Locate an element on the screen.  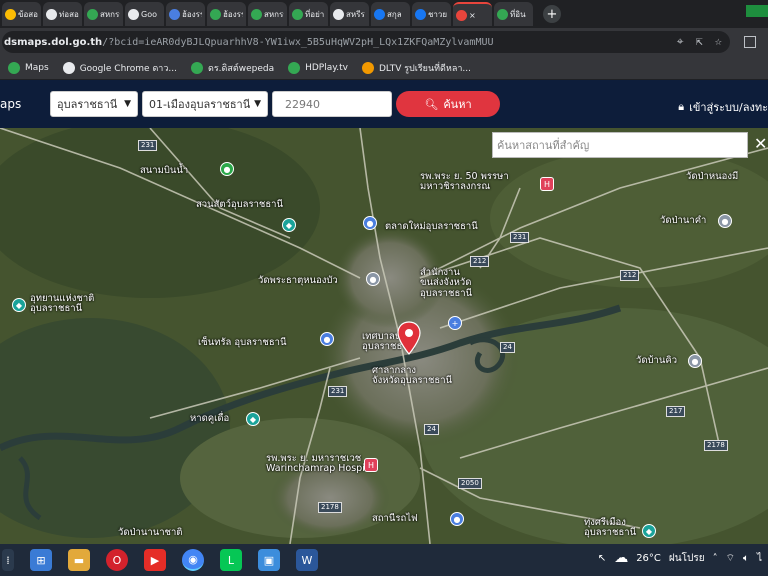
share-icon: ⇱ is located at coordinates (699, 41).